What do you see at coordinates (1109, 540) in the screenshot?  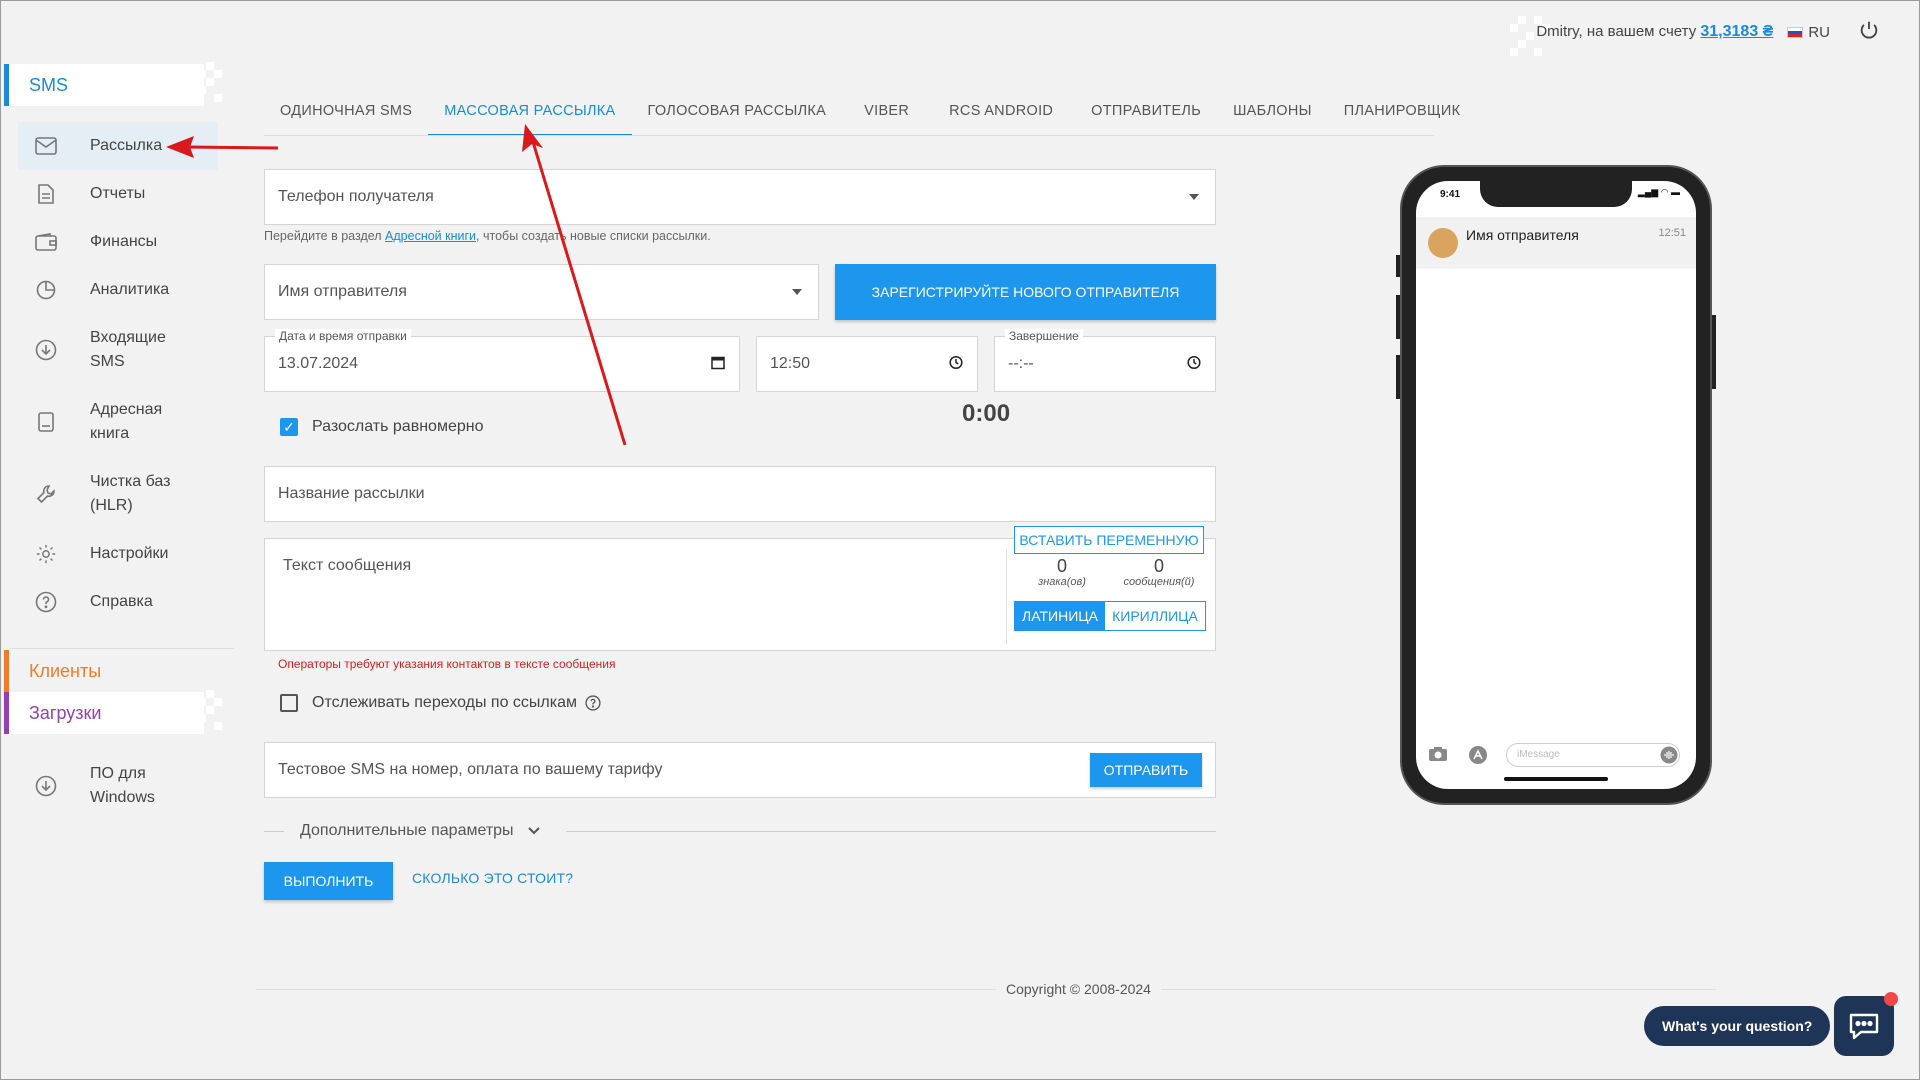 I see `insert-variable-button: ВСТАВИТЬ ПЕРЕМЕННУЮ` at bounding box center [1109, 540].